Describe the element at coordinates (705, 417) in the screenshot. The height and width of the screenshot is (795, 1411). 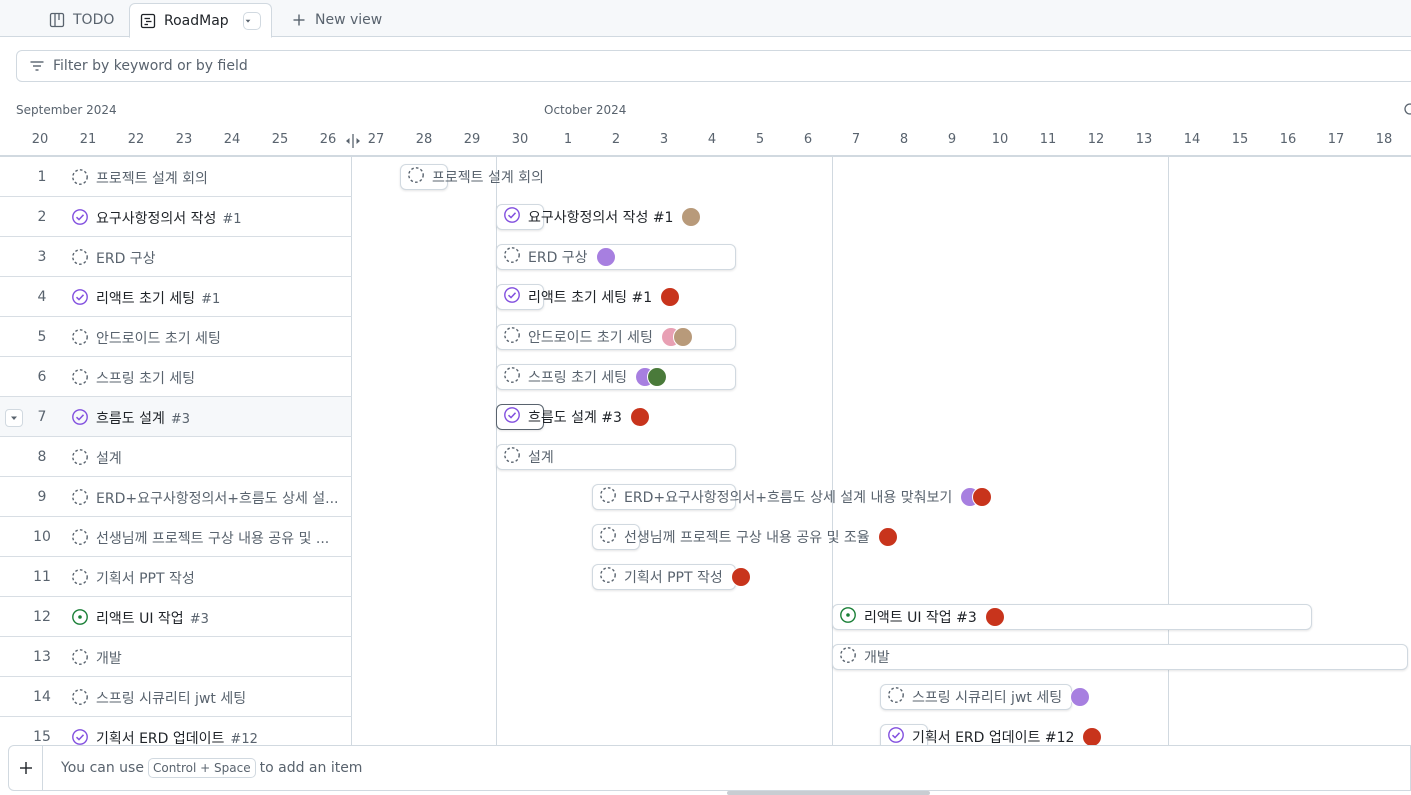
I see `table-row: 7 흐름도 설계 #3 흐름도 설계 #3` at that location.